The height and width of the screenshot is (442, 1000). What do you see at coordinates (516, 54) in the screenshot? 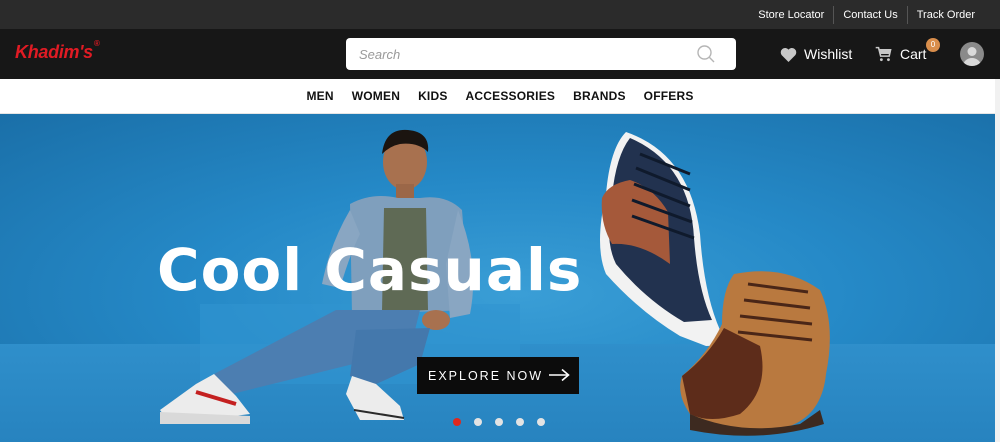
I see `search-input` at bounding box center [516, 54].